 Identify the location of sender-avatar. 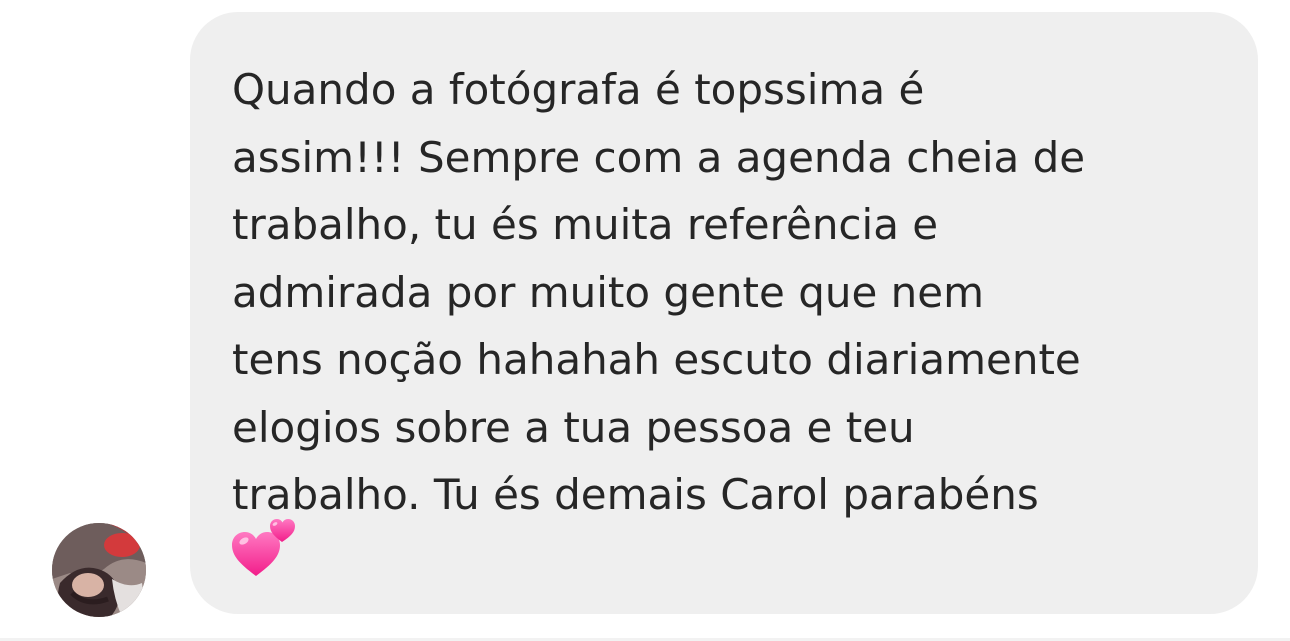
(99, 570).